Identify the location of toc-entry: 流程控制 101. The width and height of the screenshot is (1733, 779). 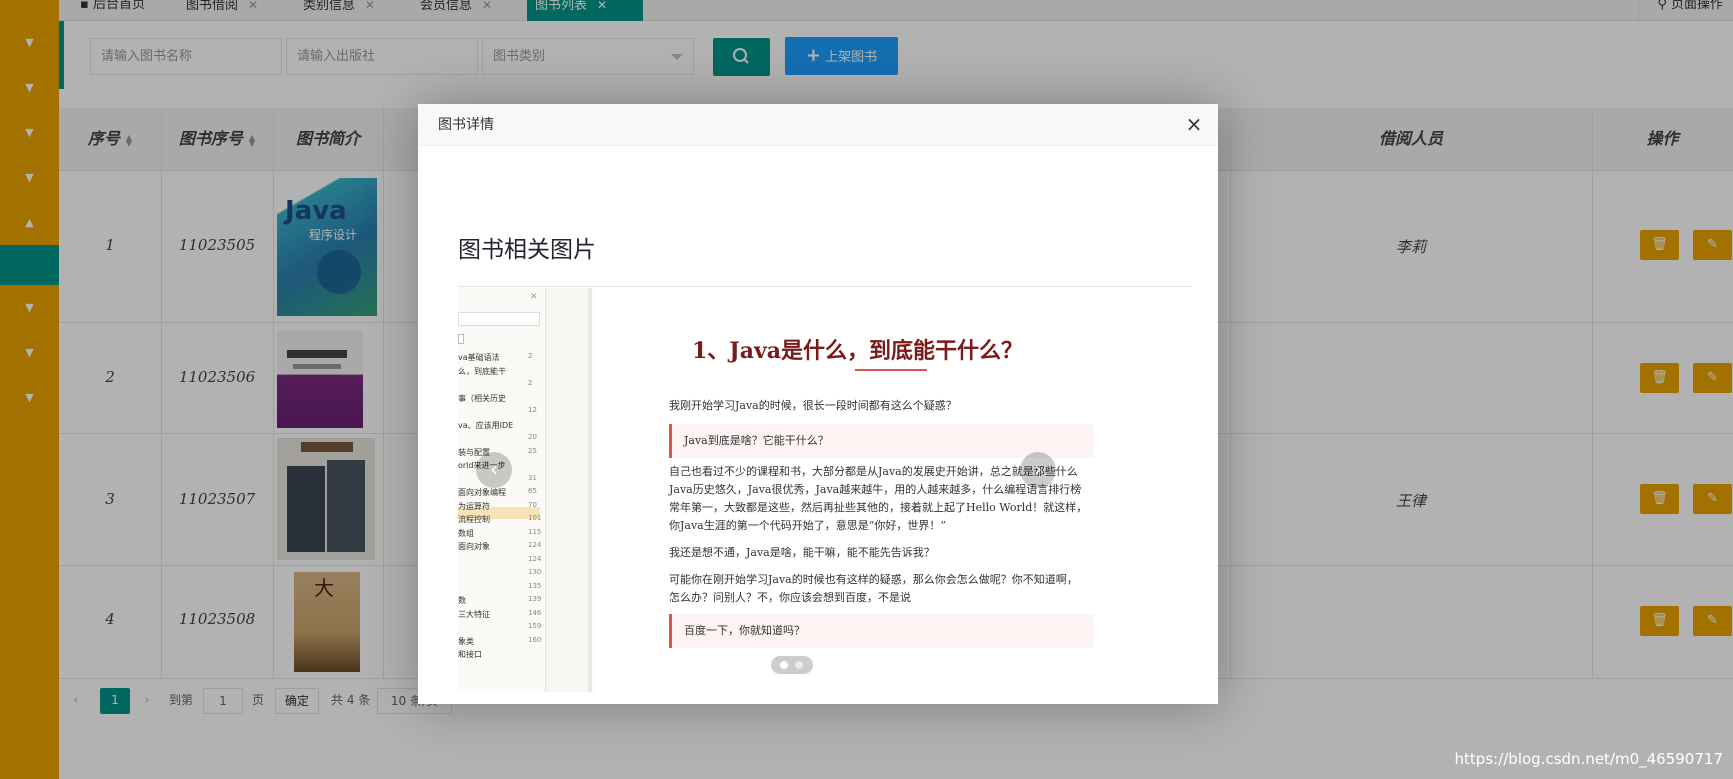
(500, 520).